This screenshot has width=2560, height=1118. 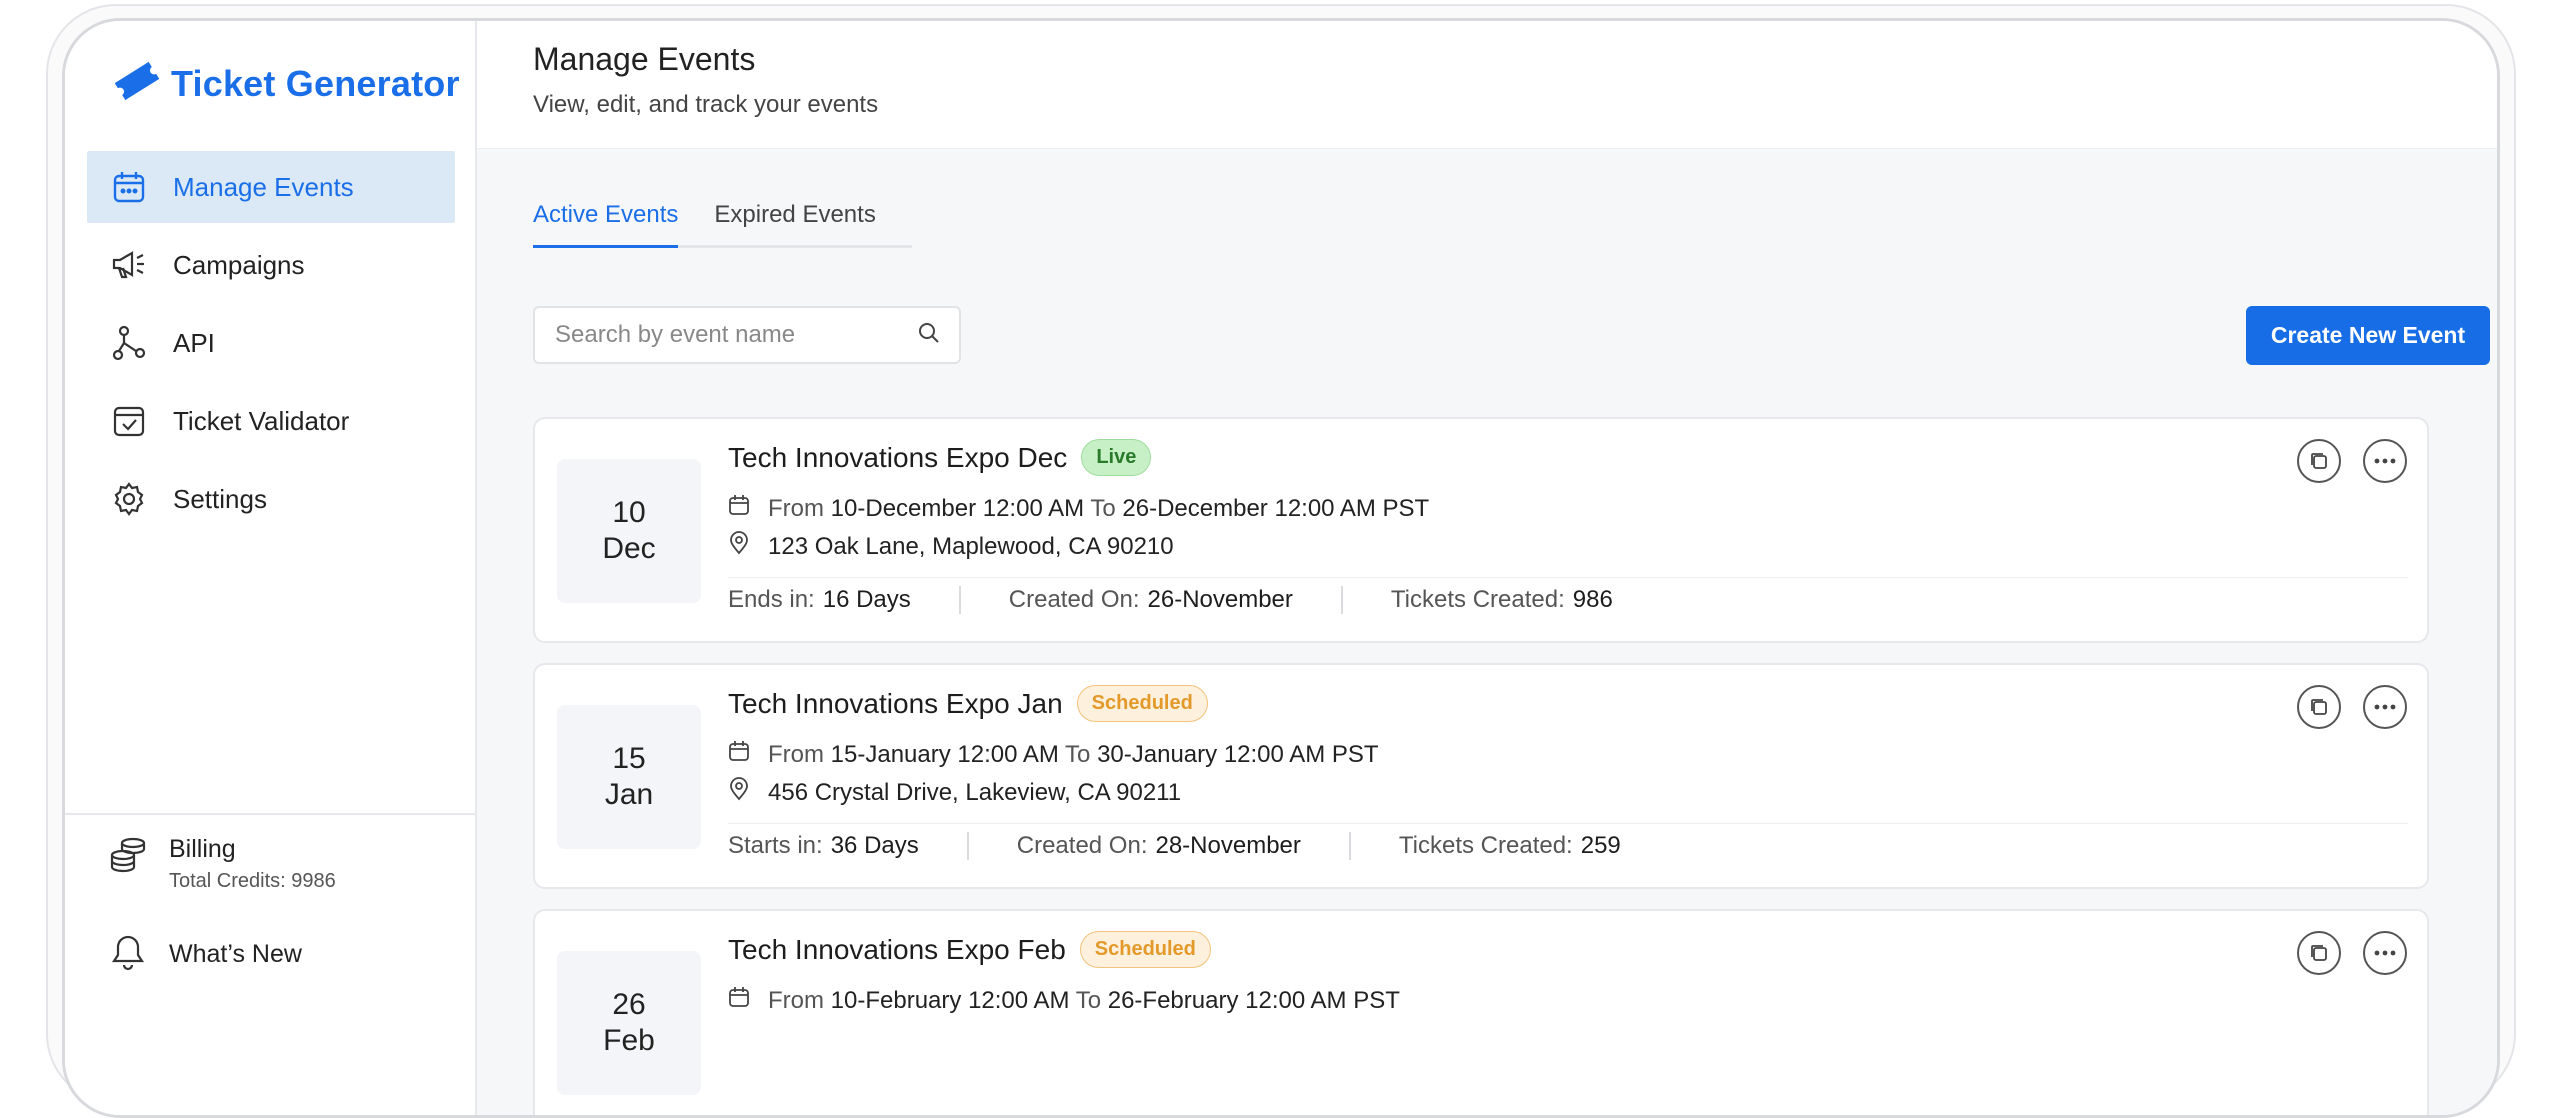 I want to click on tab-expired-events: Expired Events, so click(x=794, y=223).